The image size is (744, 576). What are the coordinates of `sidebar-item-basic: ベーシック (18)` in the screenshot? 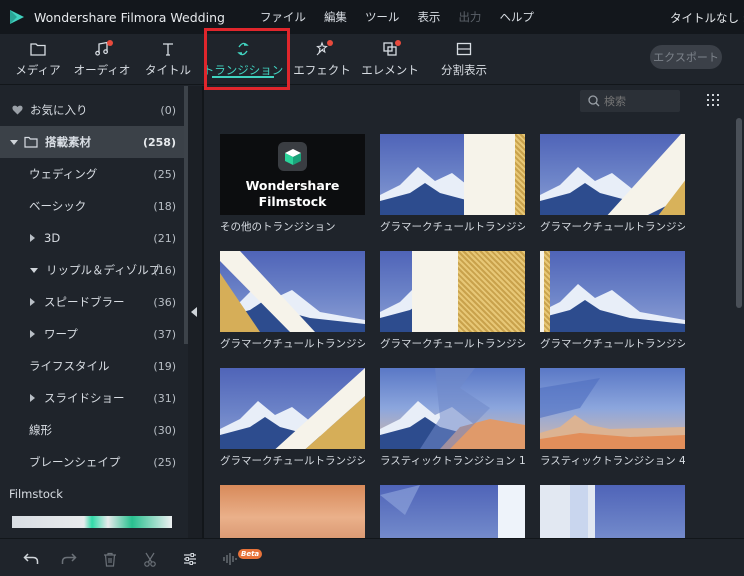 It's located at (92, 206).